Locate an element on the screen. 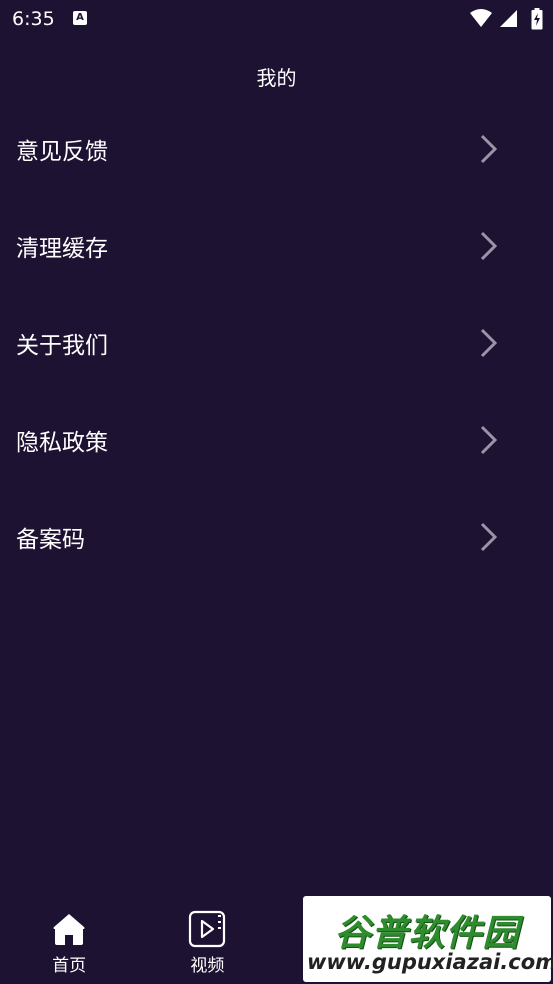 This screenshot has height=984, width=553. watermark-logo: 谷普软件园 www.gupuxiazai.com is located at coordinates (428, 939).